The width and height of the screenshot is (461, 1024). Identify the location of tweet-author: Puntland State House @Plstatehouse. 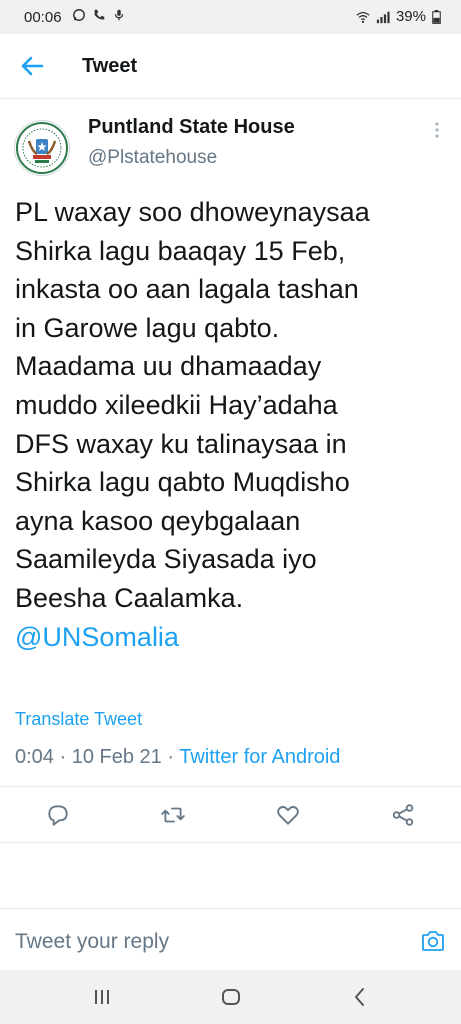
(230, 143).